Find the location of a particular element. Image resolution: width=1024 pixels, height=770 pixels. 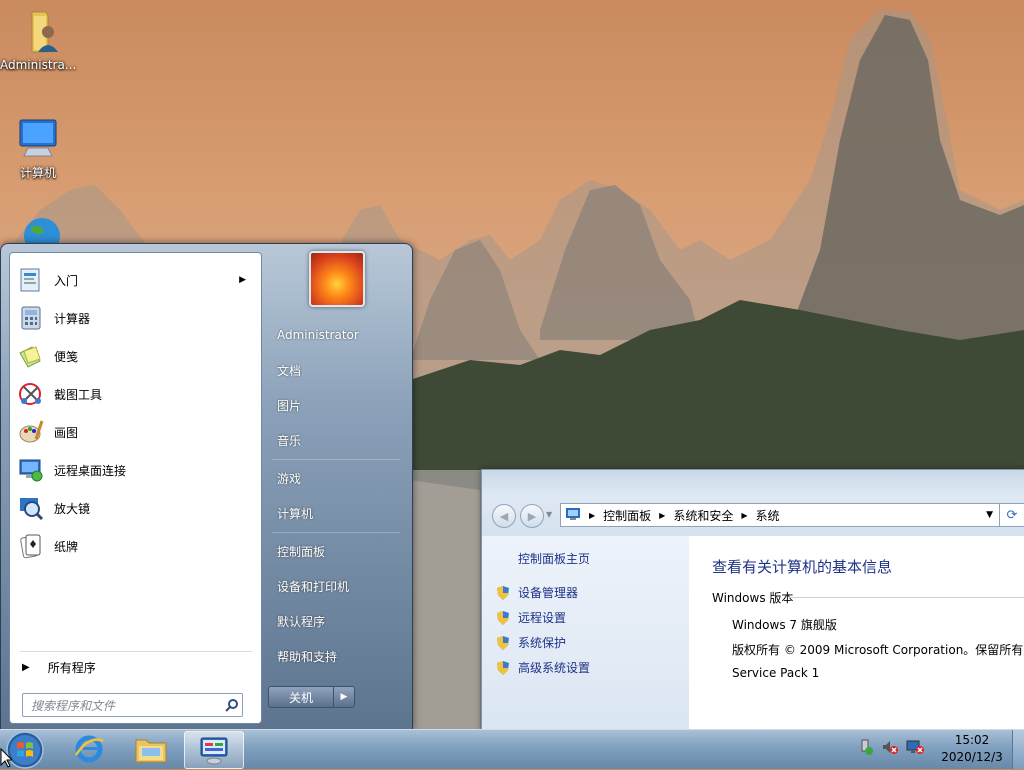

computer-link: 计算机 is located at coordinates (339, 513).